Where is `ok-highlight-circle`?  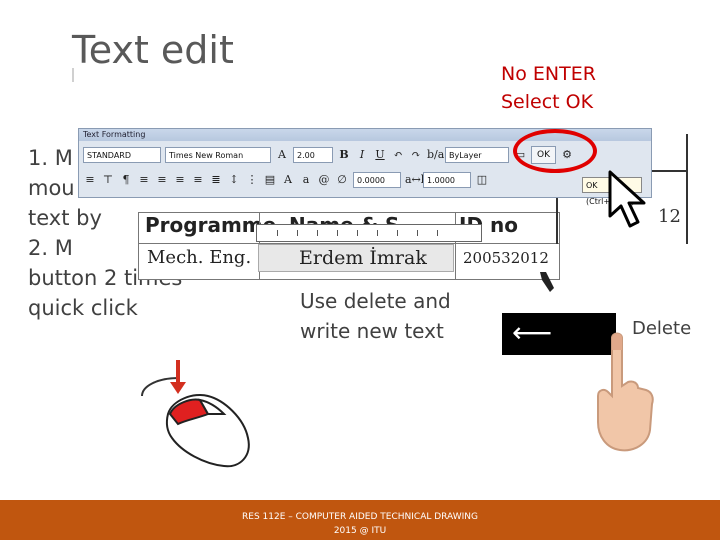
ok-highlight-circle is located at coordinates (555, 151).